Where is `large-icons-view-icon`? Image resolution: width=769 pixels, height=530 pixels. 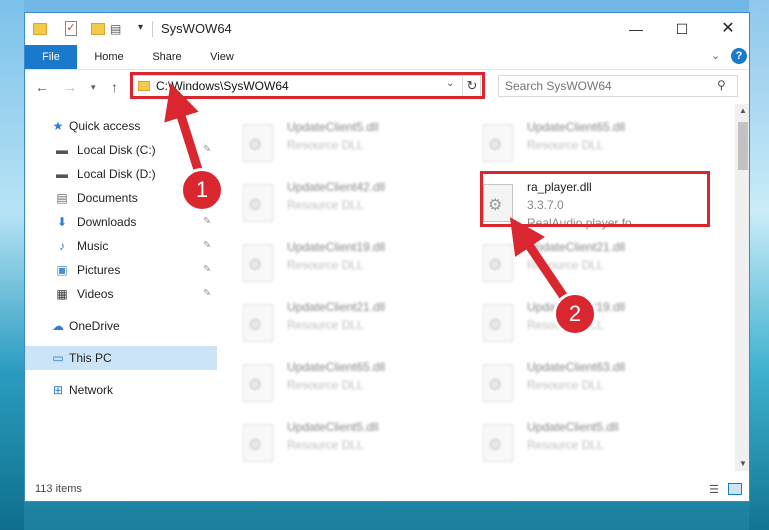
large-icons-view-icon is located at coordinates (735, 489).